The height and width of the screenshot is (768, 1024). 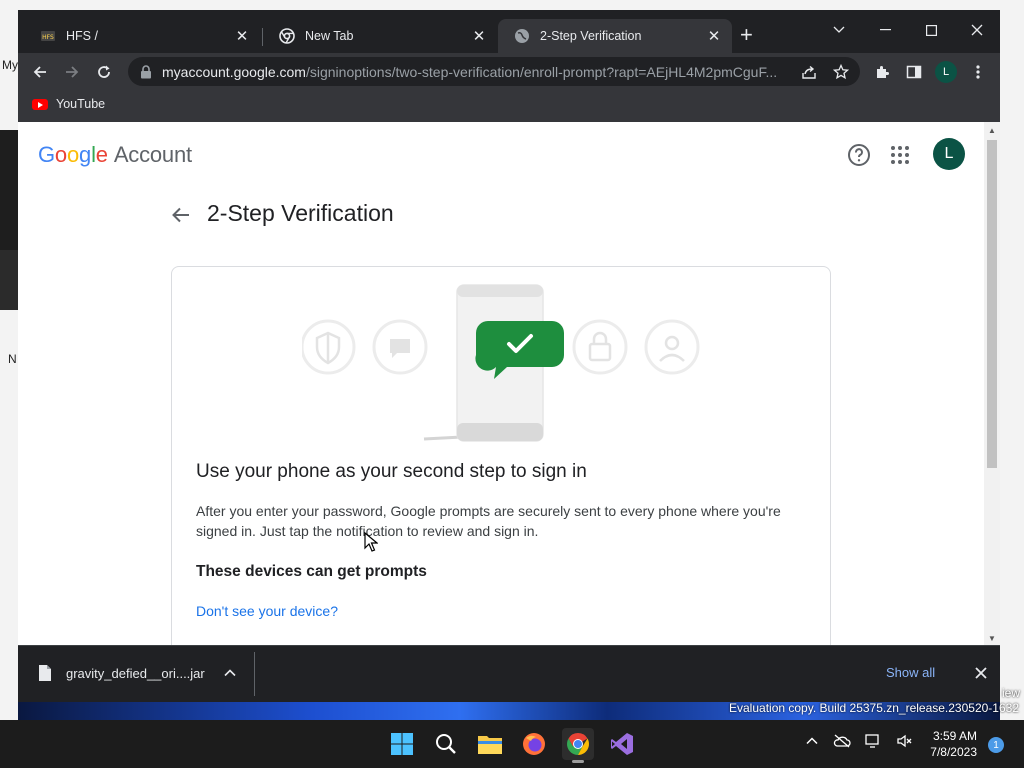 I want to click on download-item: gravity_defied__ori....jar, so click(x=137, y=673).